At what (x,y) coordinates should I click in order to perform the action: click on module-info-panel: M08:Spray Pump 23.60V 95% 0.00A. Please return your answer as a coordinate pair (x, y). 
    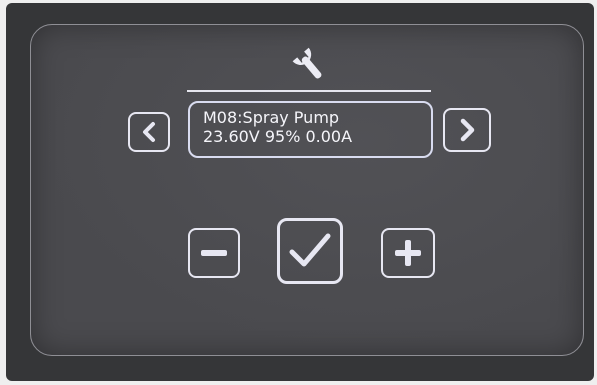
    Looking at the image, I should click on (310, 129).